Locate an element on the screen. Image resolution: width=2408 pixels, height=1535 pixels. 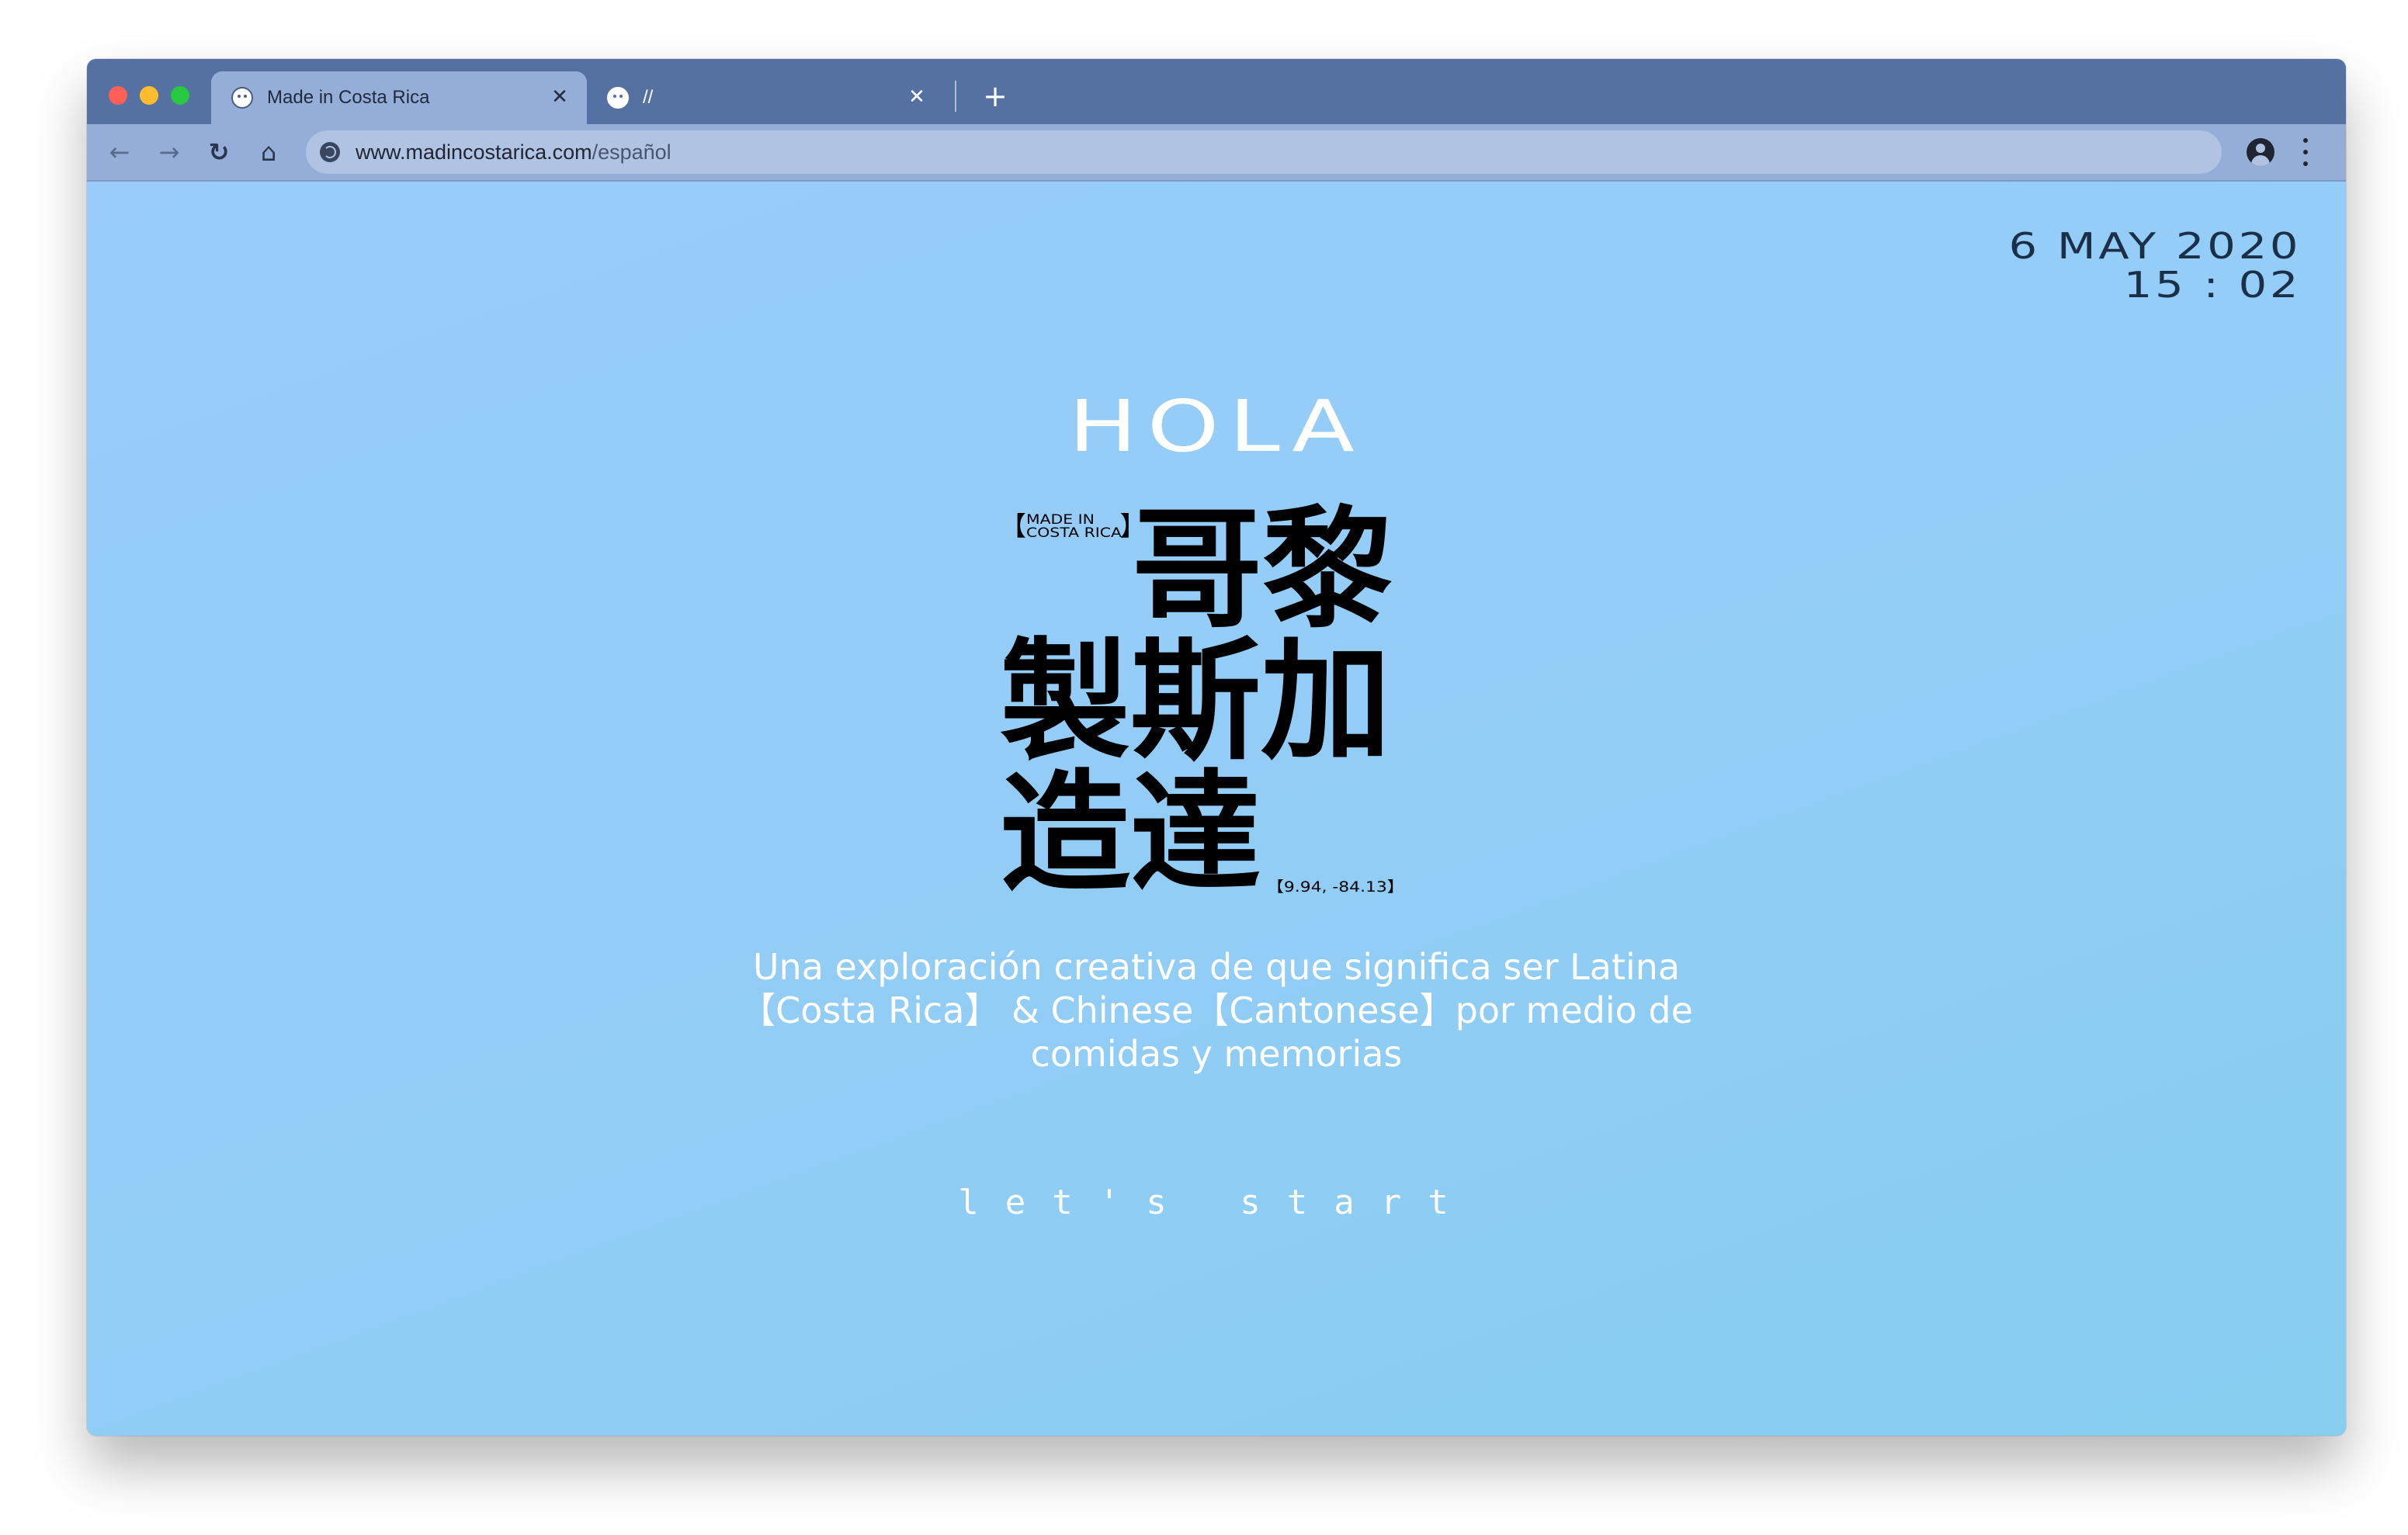
tab-made-in-costa-rica: Made in Costa Rica ✕ is located at coordinates (399, 98).